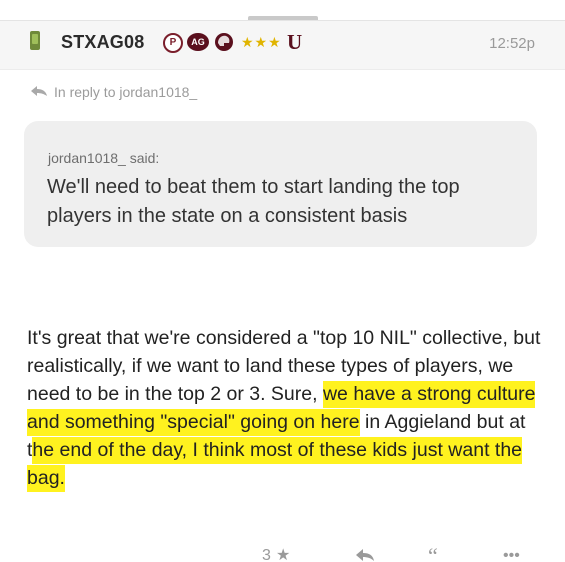 The width and height of the screenshot is (565, 562). I want to click on stars-badge-icon: ★★★, so click(261, 42).